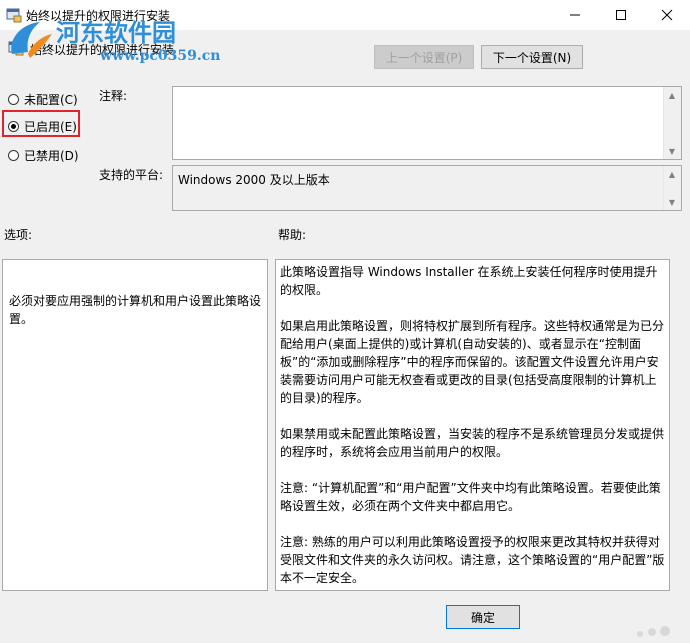 This screenshot has width=690, height=643. I want to click on comment-textarea: ▲ ▼, so click(427, 123).